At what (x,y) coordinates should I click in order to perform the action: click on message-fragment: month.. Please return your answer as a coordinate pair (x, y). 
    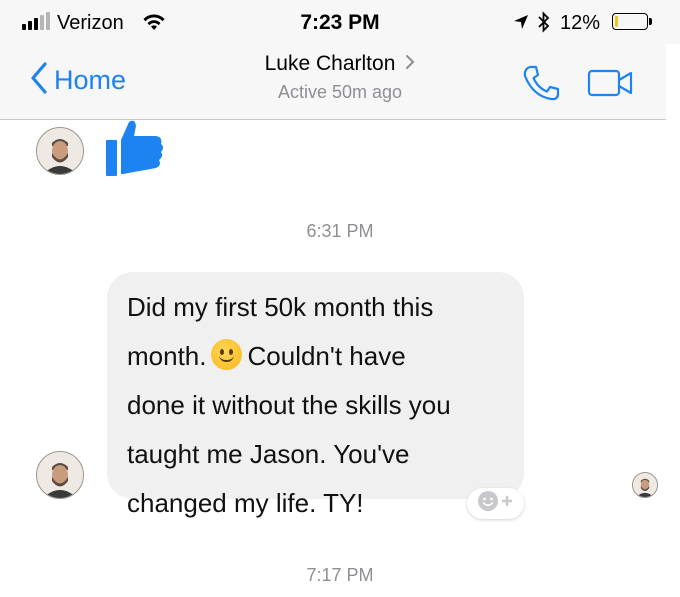
    Looking at the image, I should click on (167, 356).